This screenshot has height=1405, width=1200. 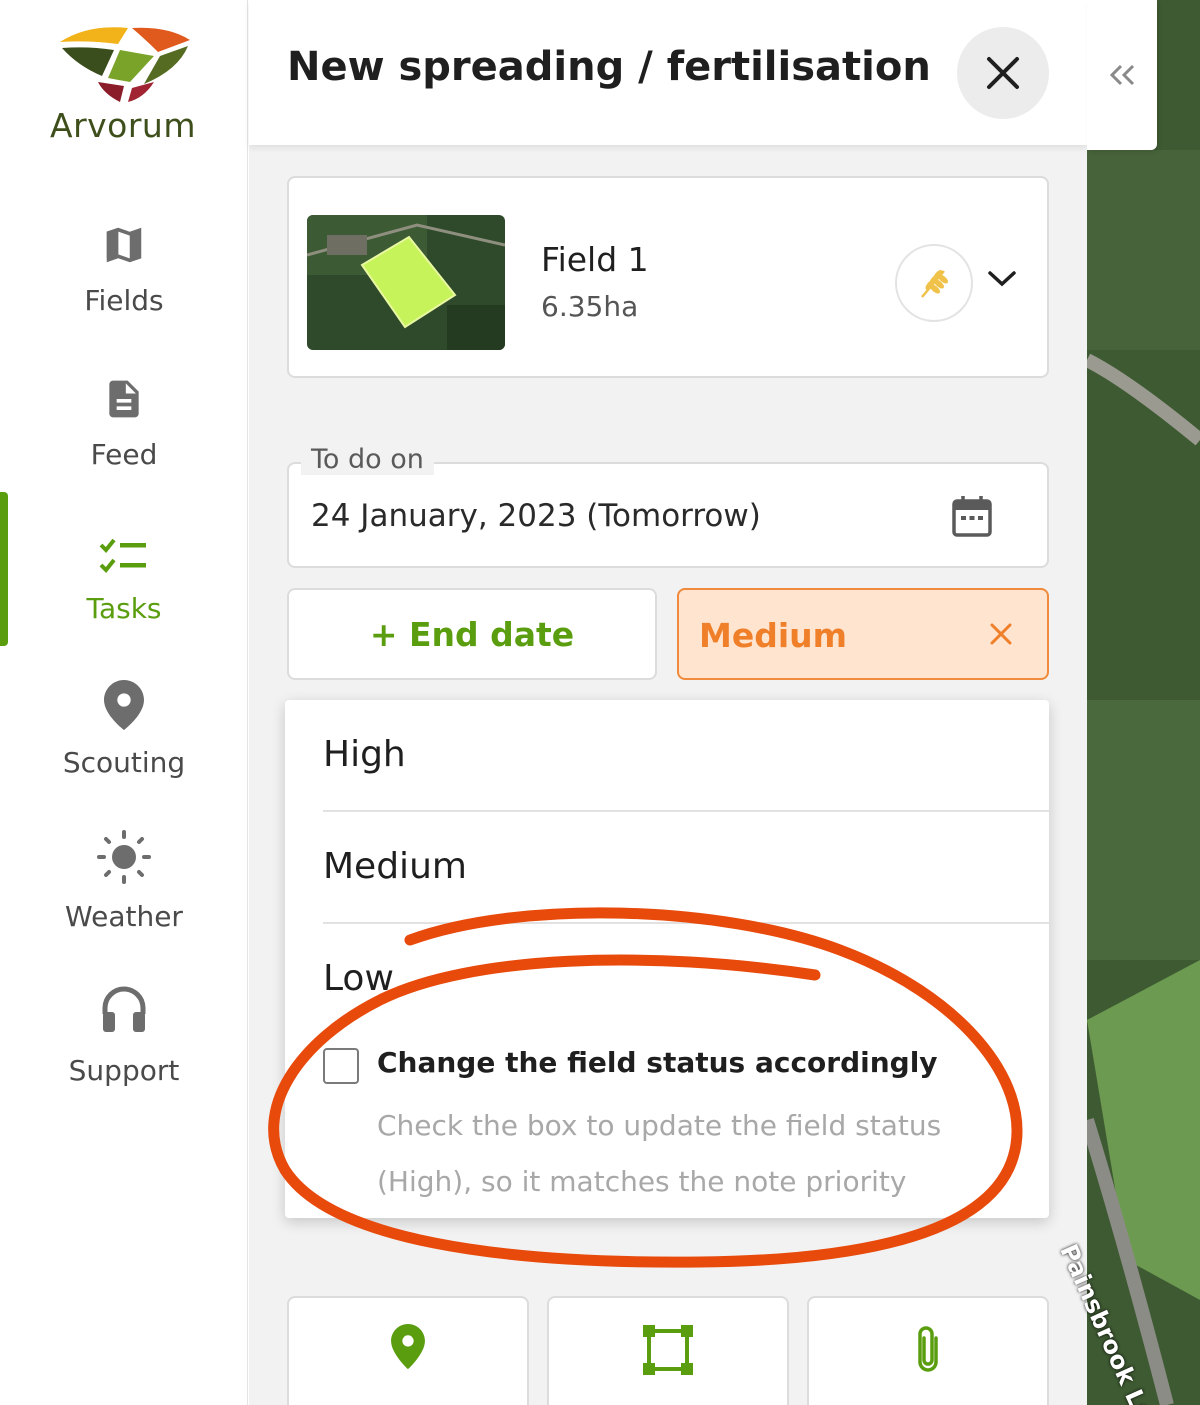 I want to click on attachment-icon, so click(x=928, y=1349).